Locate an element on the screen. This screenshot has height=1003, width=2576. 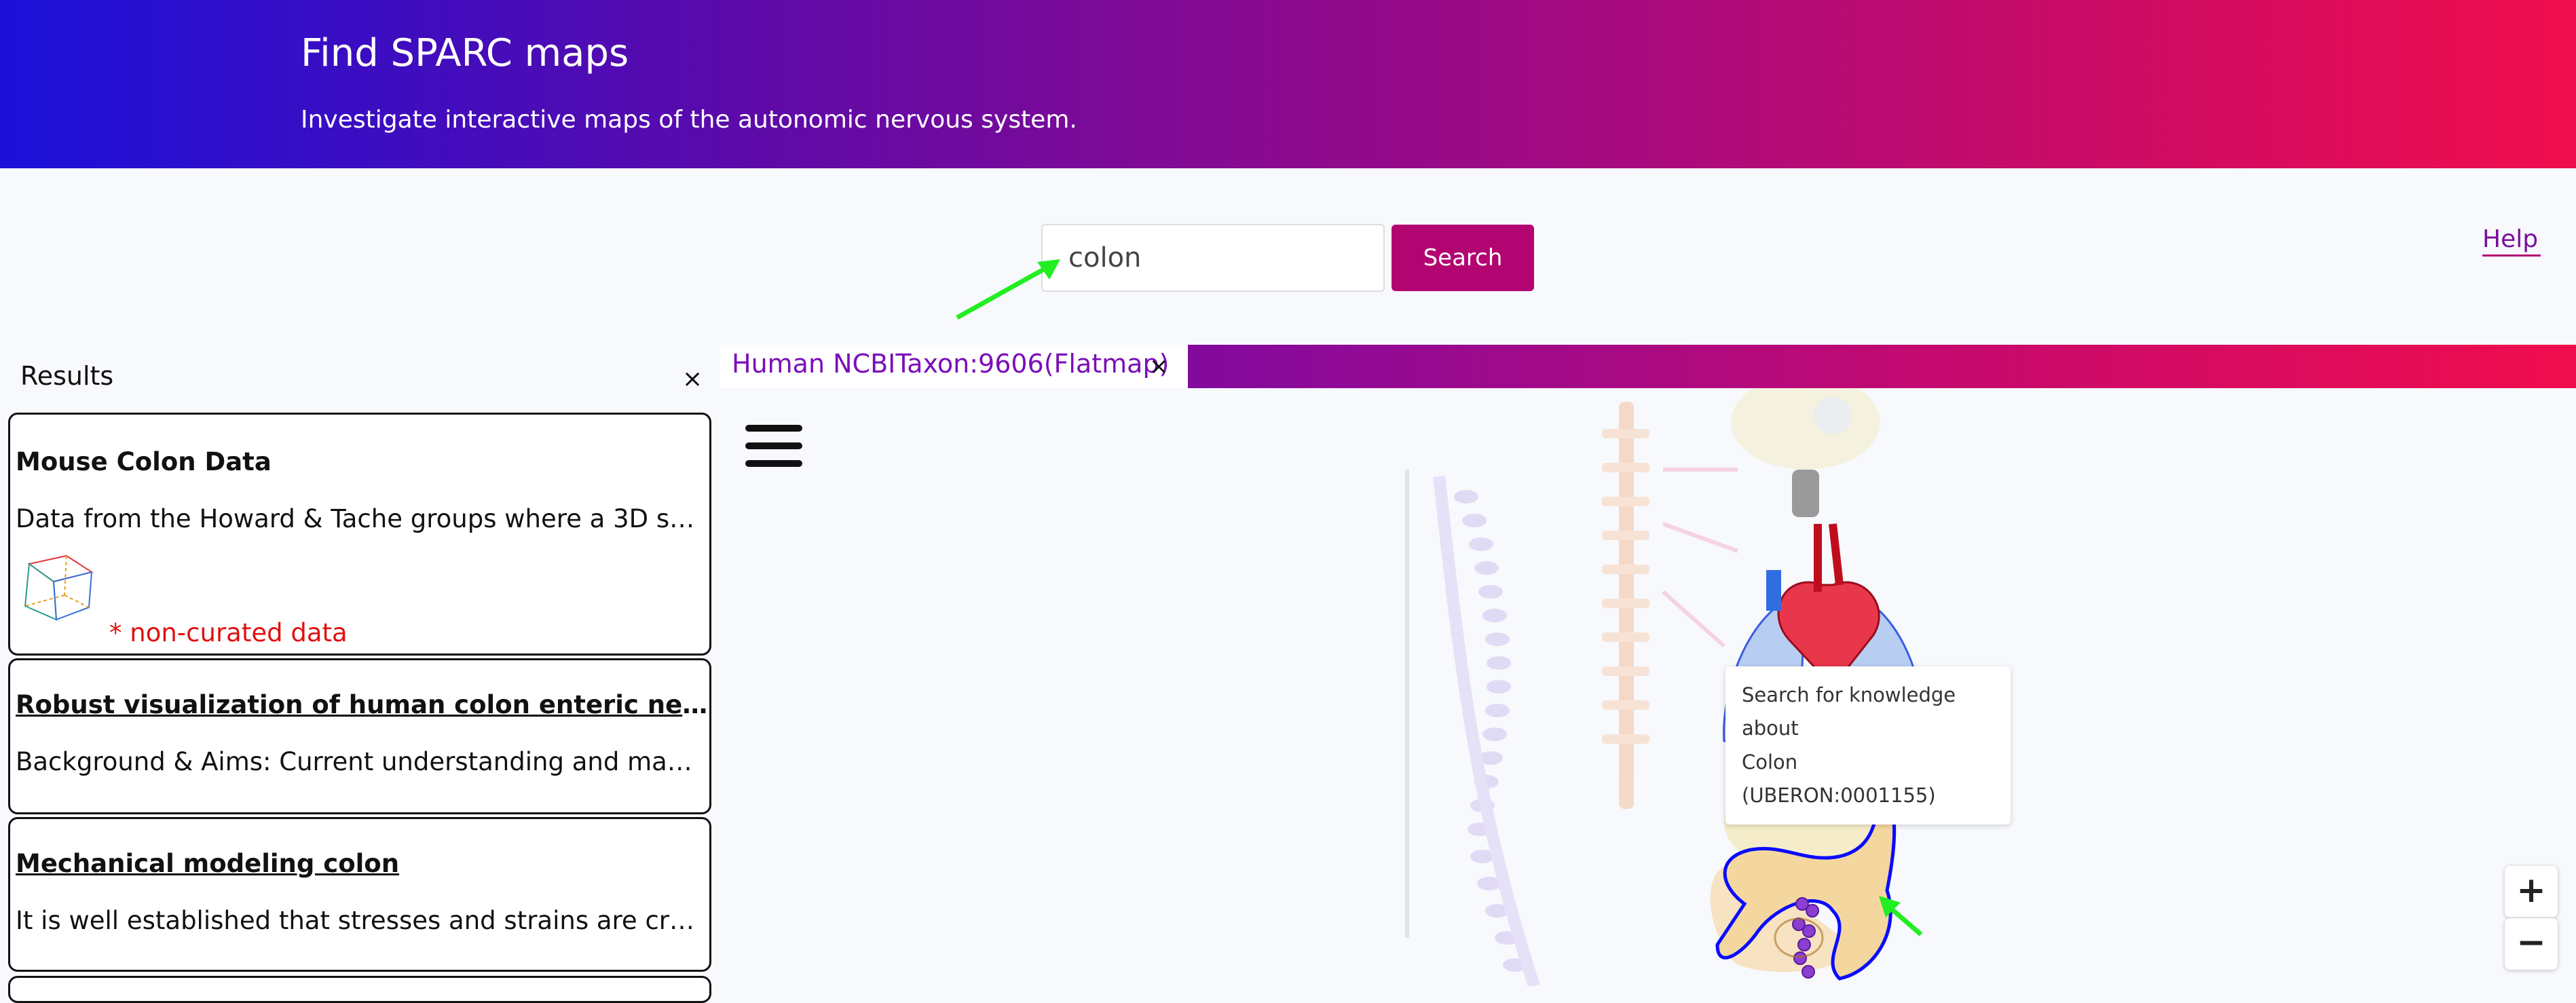
zoom-in-button: + is located at coordinates (2532, 891).